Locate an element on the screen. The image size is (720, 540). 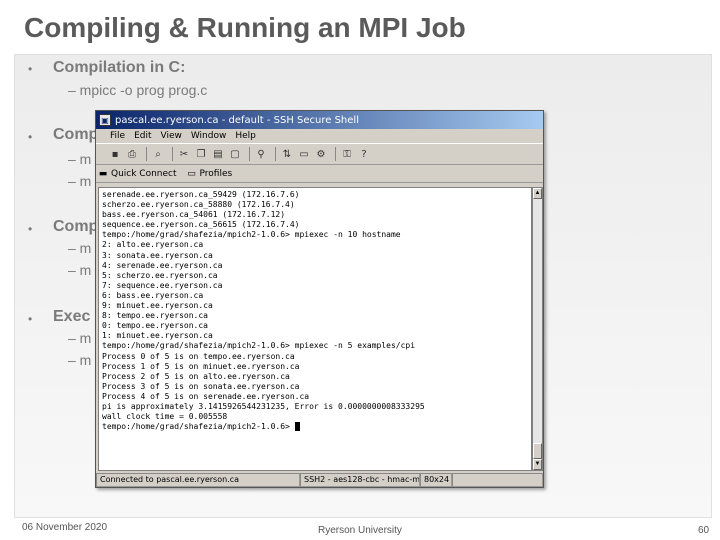
toolbar: ▪ ⎙ ⌕ ✂ ❐ ▤ ▢ ⚲ ⇅ ▭ ⚙ ⚿ ? is located at coordinates (319, 154).